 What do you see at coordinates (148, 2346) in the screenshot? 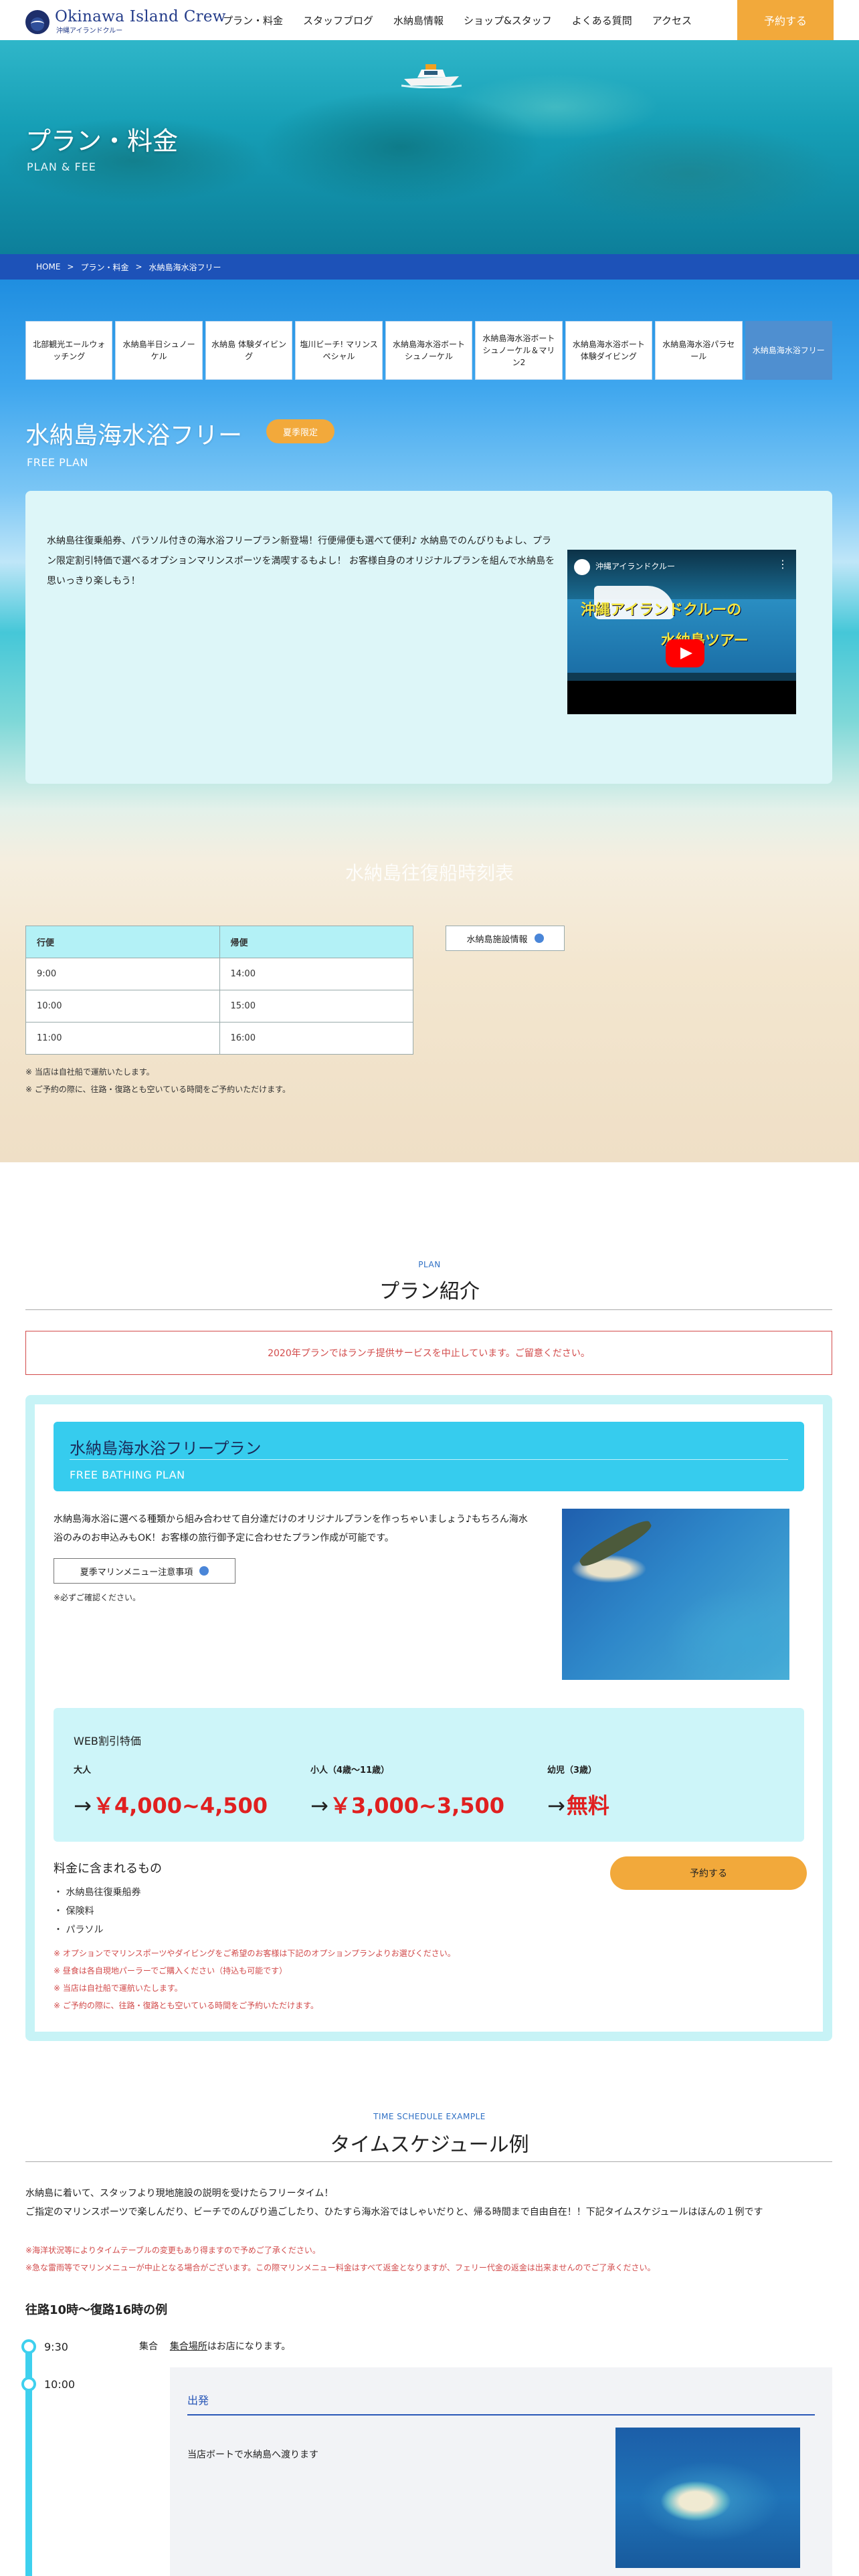
I see `gather-label: 集合` at bounding box center [148, 2346].